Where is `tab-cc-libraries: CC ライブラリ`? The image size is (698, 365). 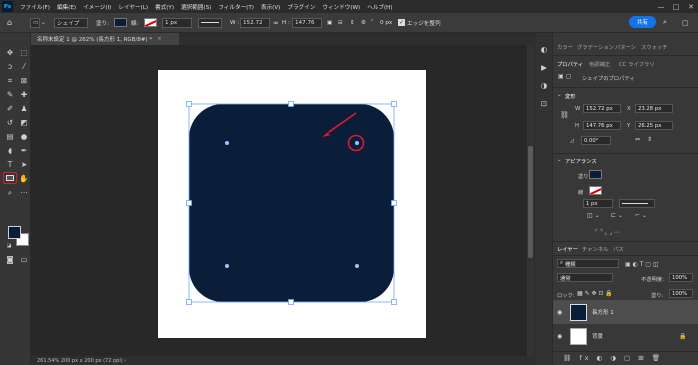
tab-cc-libraries: CC ライブラリ is located at coordinates (637, 64).